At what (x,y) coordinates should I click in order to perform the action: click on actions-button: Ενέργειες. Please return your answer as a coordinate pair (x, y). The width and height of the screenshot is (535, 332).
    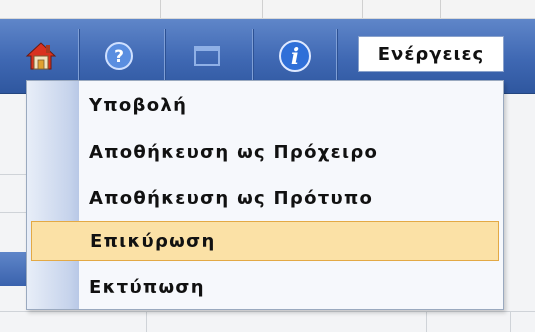
    Looking at the image, I should click on (431, 54).